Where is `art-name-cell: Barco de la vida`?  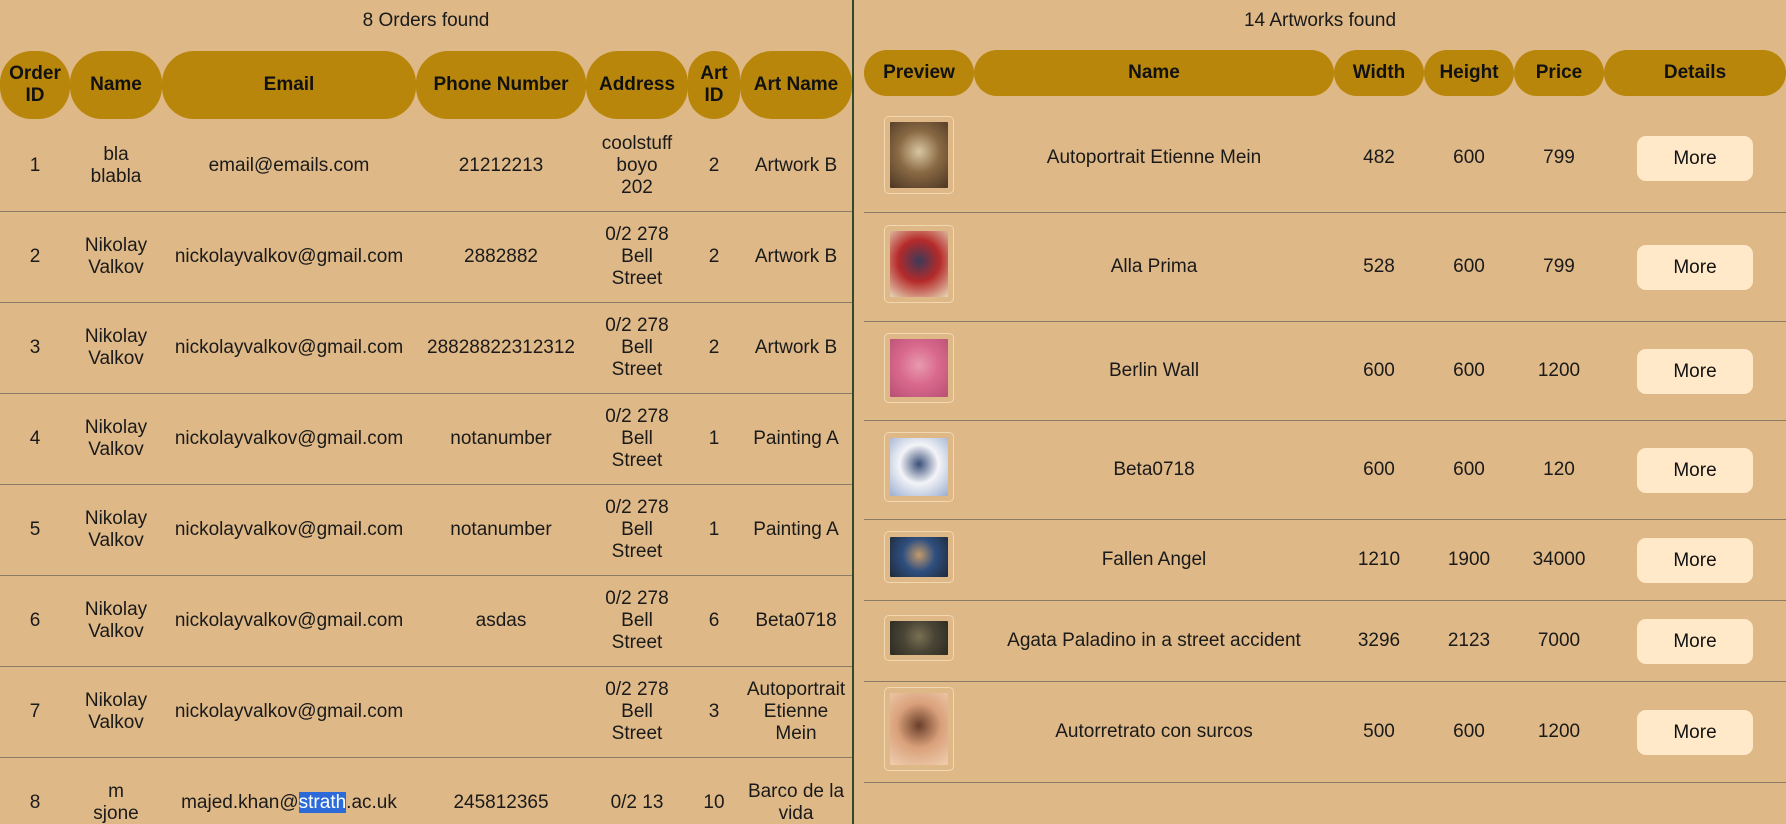
art-name-cell: Barco de la vida is located at coordinates (796, 791).